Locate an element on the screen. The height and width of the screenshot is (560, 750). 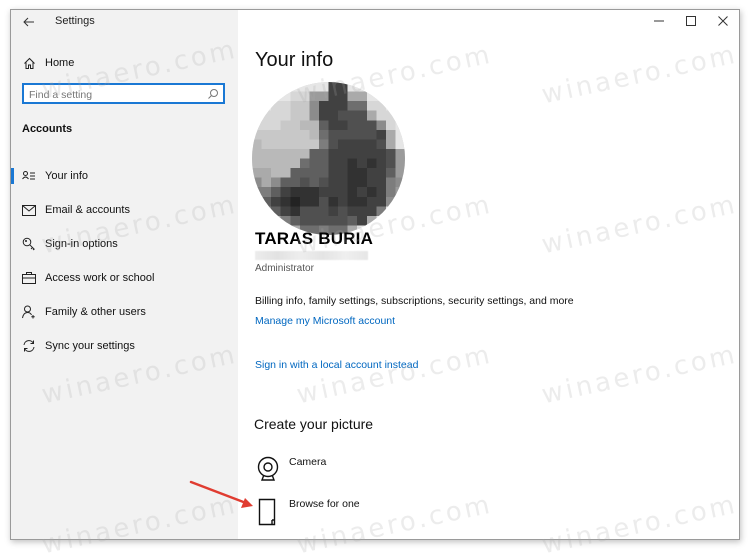
search-icon is located at coordinates (213, 93).